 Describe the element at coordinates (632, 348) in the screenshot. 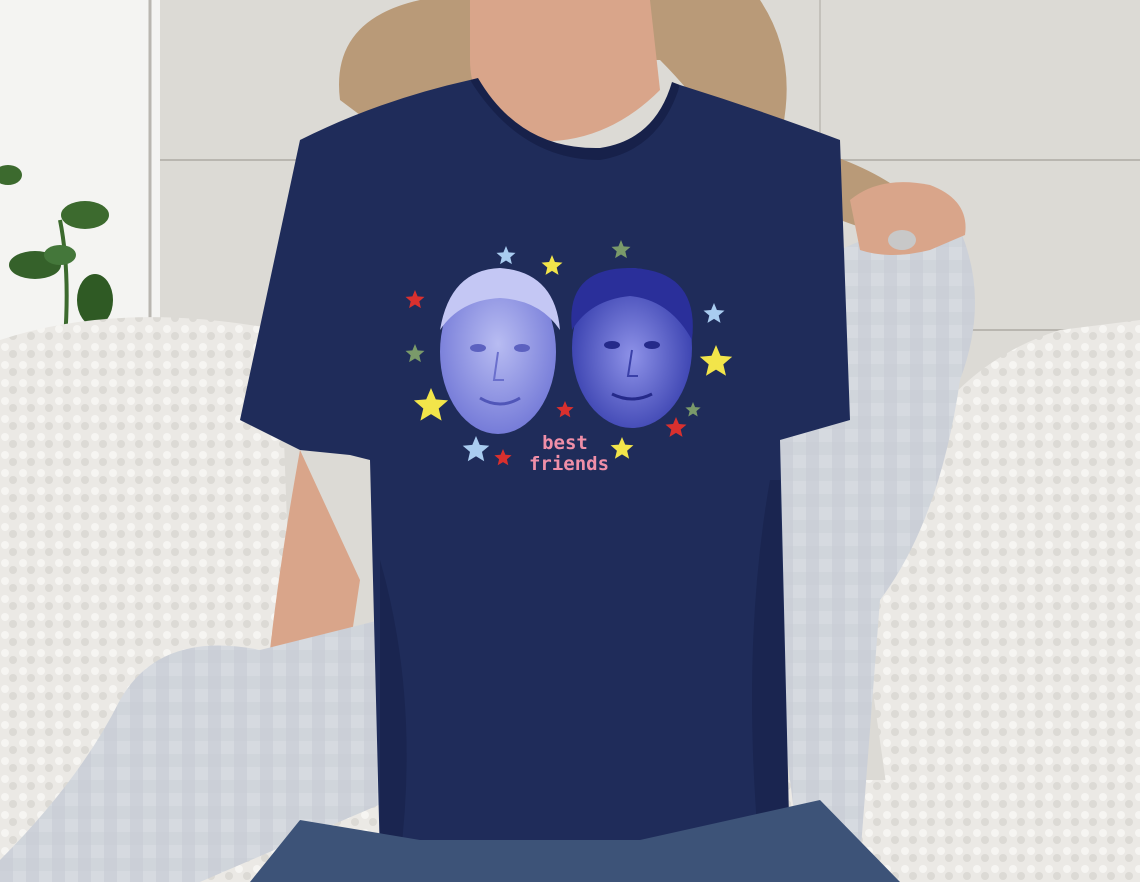

I see `face-right` at that location.